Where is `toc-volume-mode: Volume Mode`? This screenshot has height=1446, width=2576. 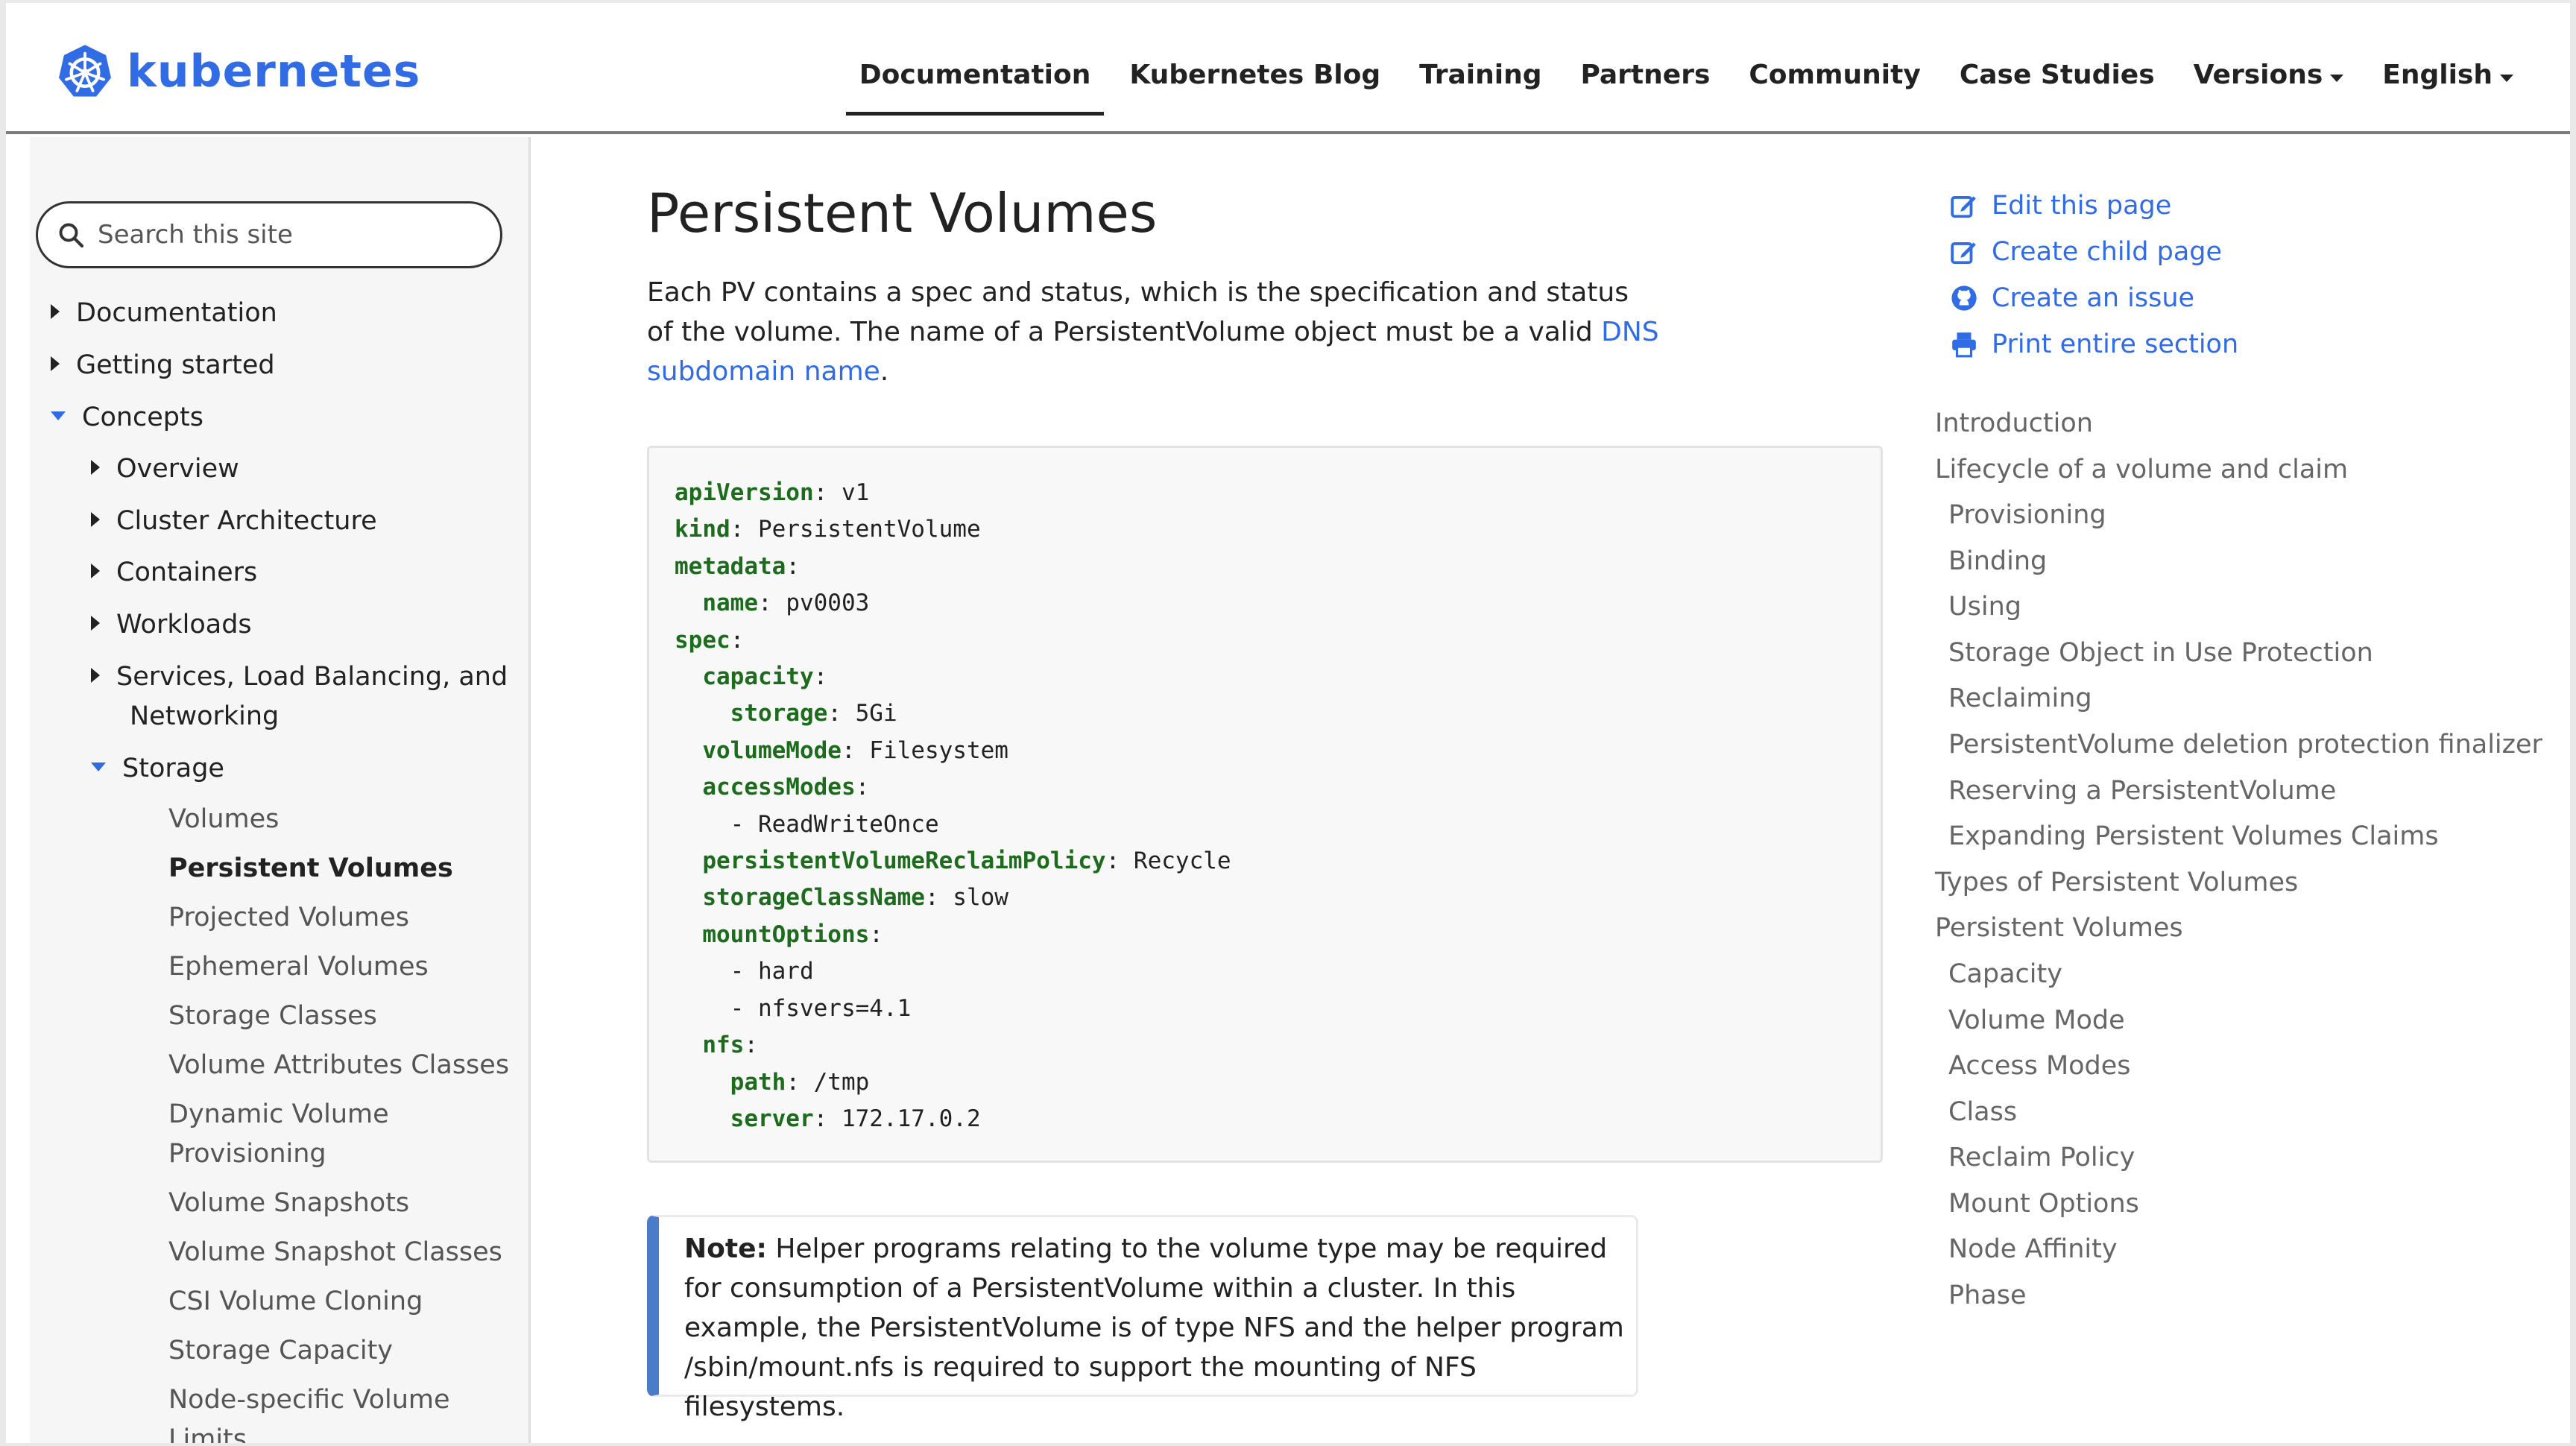 toc-volume-mode: Volume Mode is located at coordinates (2036, 1020).